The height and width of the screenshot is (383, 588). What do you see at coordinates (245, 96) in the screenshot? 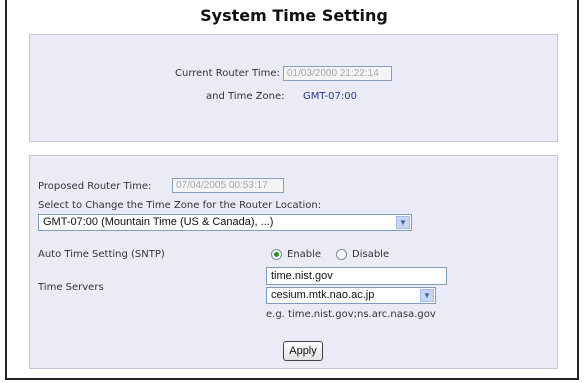
I see `time-zone-label: and Time Zone:` at bounding box center [245, 96].